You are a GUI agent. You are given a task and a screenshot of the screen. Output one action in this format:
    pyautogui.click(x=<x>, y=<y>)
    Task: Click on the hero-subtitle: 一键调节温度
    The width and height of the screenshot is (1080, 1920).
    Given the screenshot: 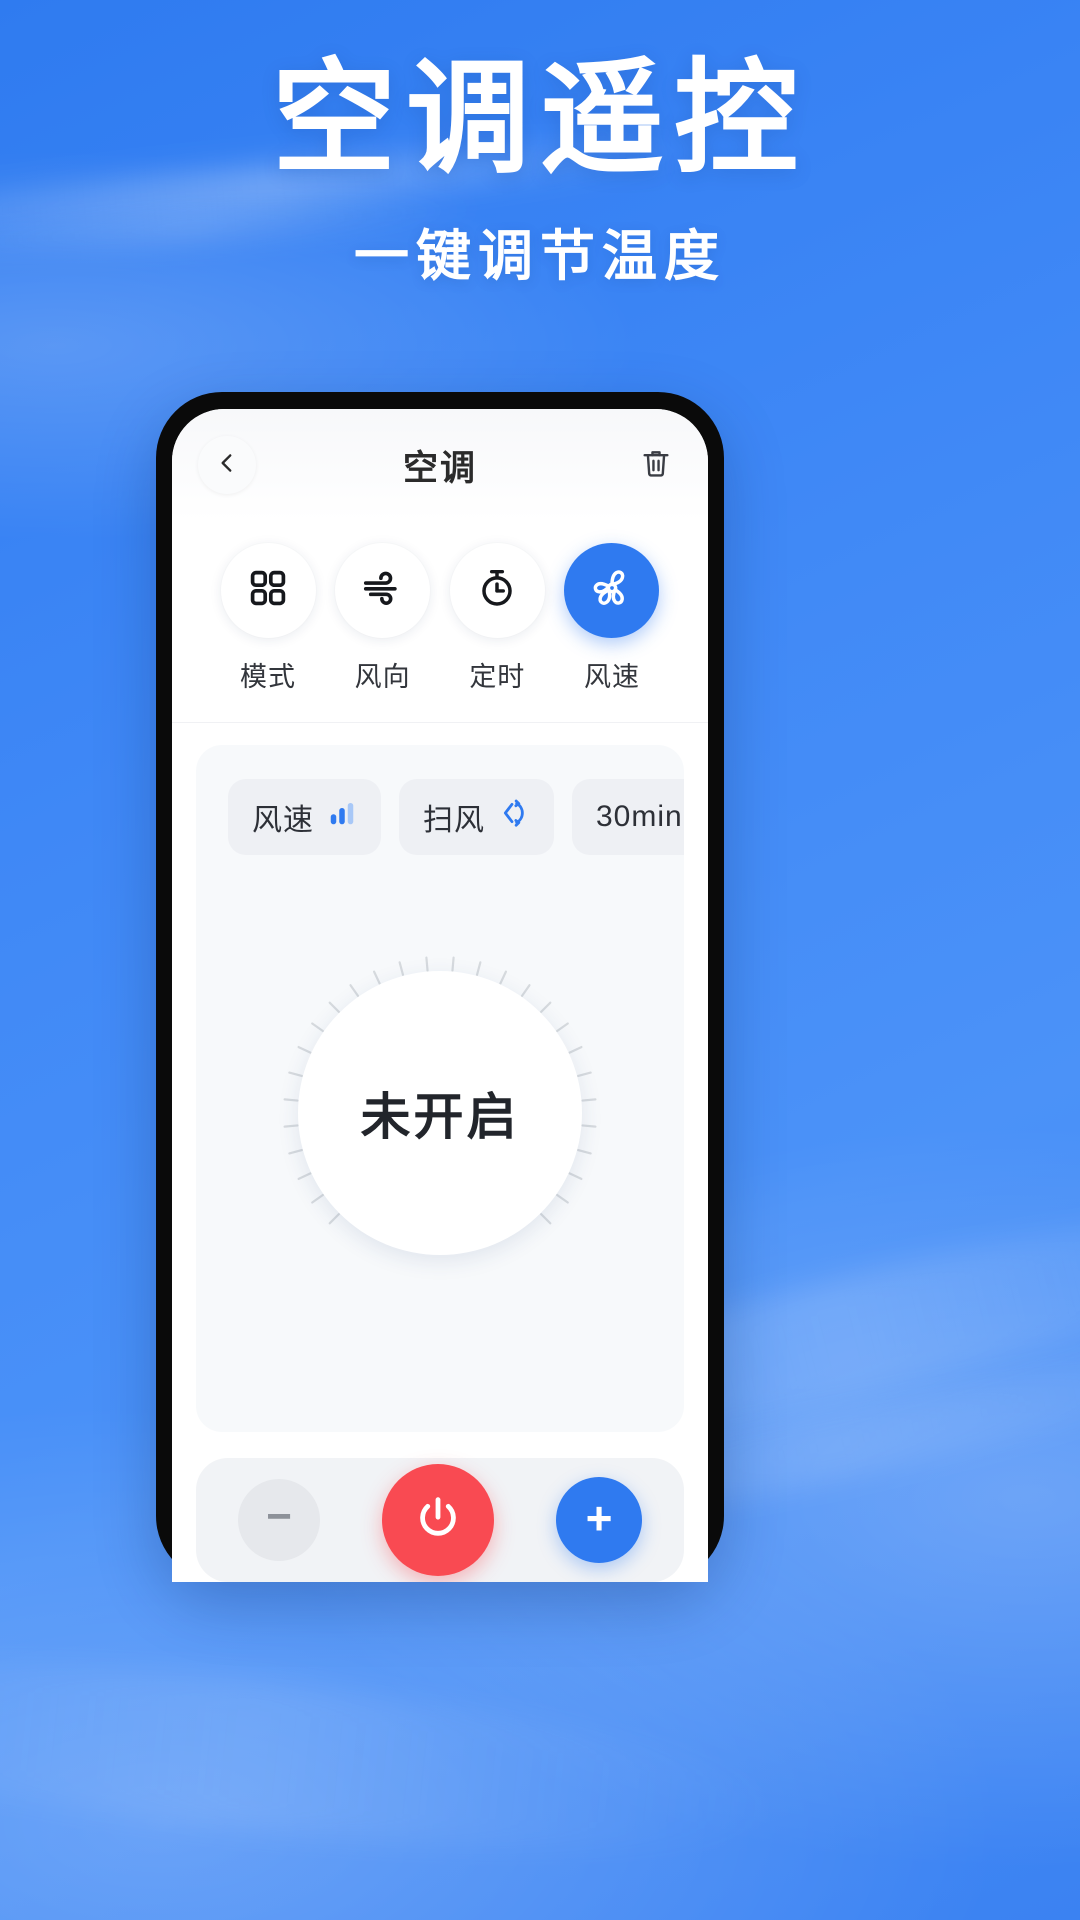 What is the action you would take?
    pyautogui.click(x=539, y=255)
    